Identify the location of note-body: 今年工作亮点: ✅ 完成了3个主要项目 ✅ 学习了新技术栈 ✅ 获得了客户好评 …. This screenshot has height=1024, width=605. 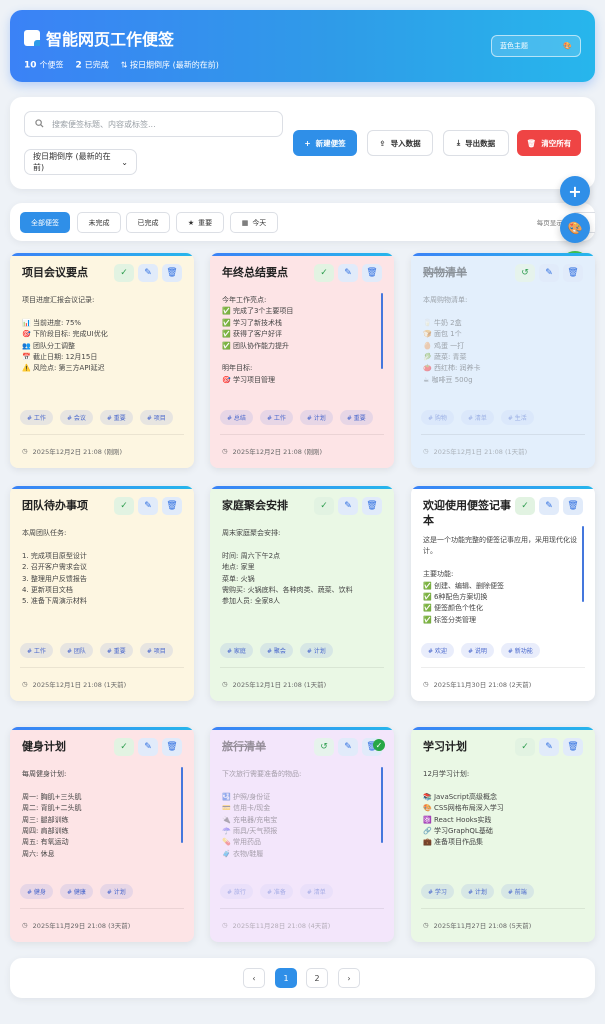
(258, 340).